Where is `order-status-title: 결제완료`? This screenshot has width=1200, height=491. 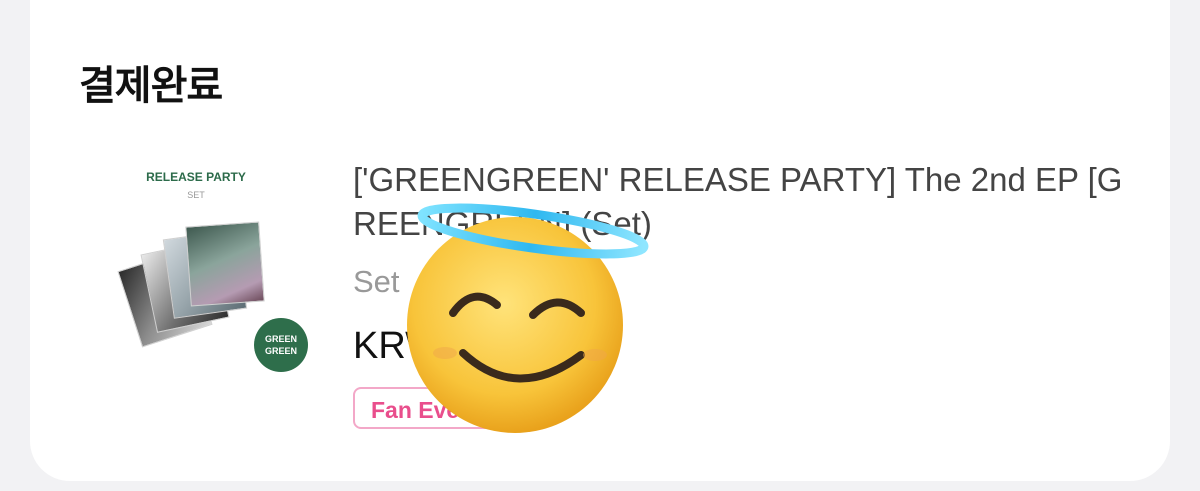 order-status-title: 결제완료 is located at coordinates (151, 86).